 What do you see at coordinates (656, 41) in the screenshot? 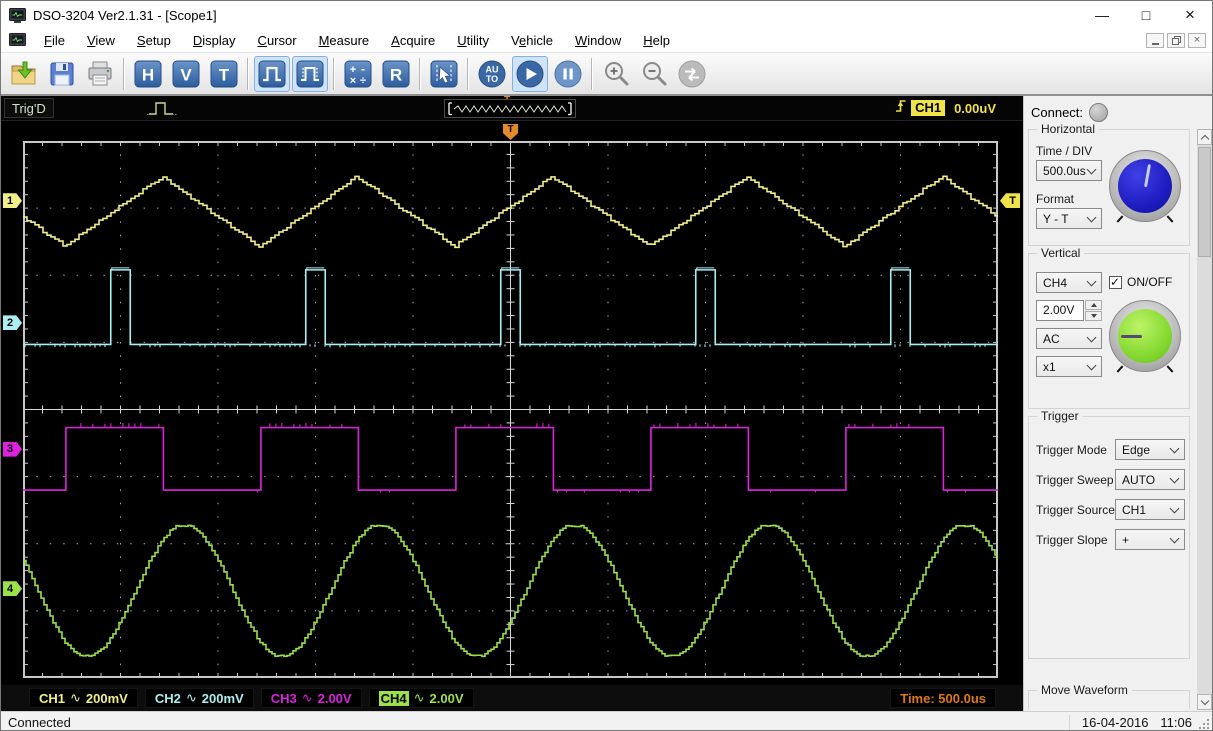
I see `menu-help: Help` at bounding box center [656, 41].